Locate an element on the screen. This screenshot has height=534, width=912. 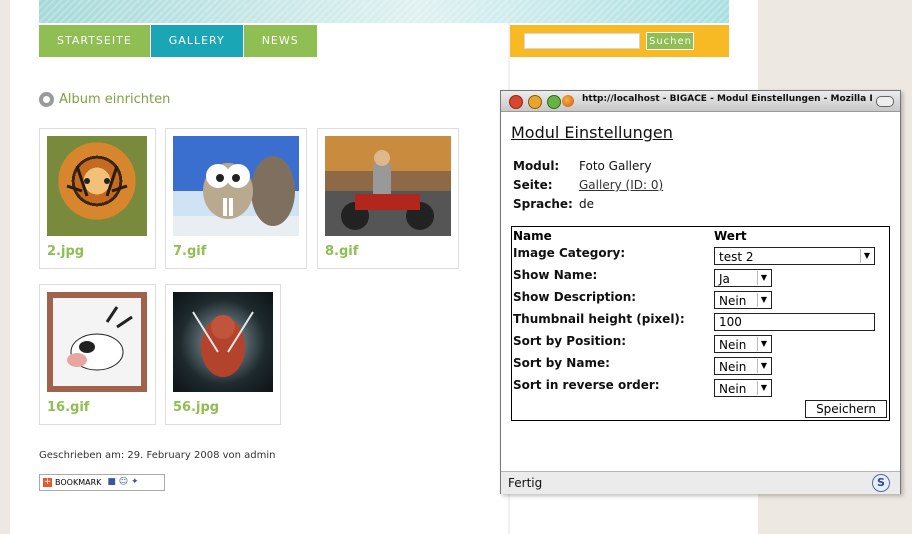
header-banner is located at coordinates (384, 11).